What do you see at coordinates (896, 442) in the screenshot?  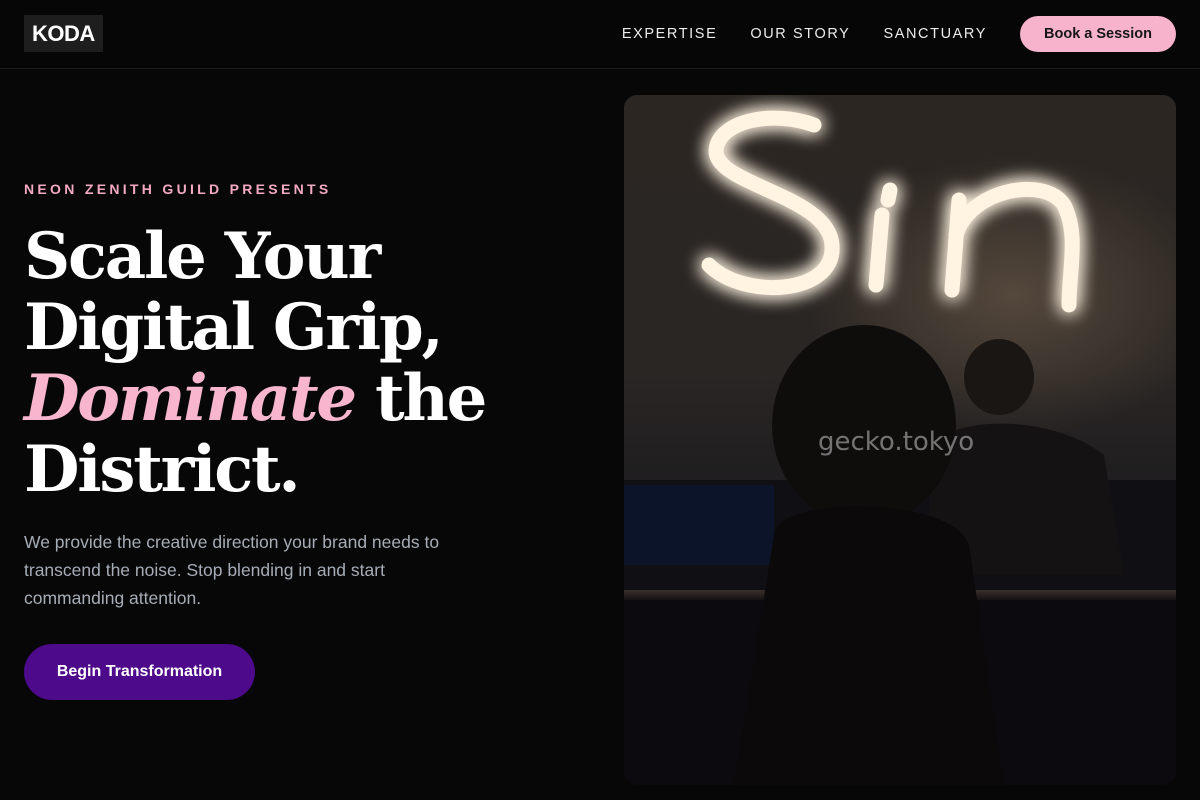 I see `image-watermark: gecko.tokyo` at bounding box center [896, 442].